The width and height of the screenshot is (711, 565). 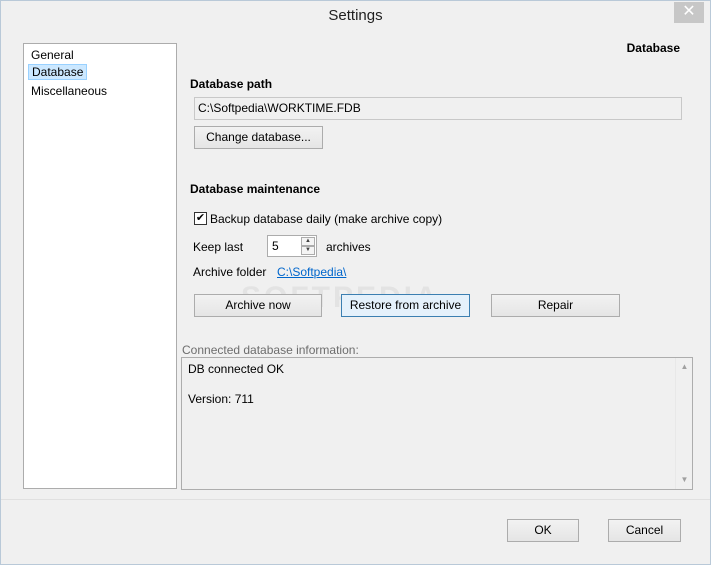 I want to click on repair-button: Repair, so click(x=555, y=305).